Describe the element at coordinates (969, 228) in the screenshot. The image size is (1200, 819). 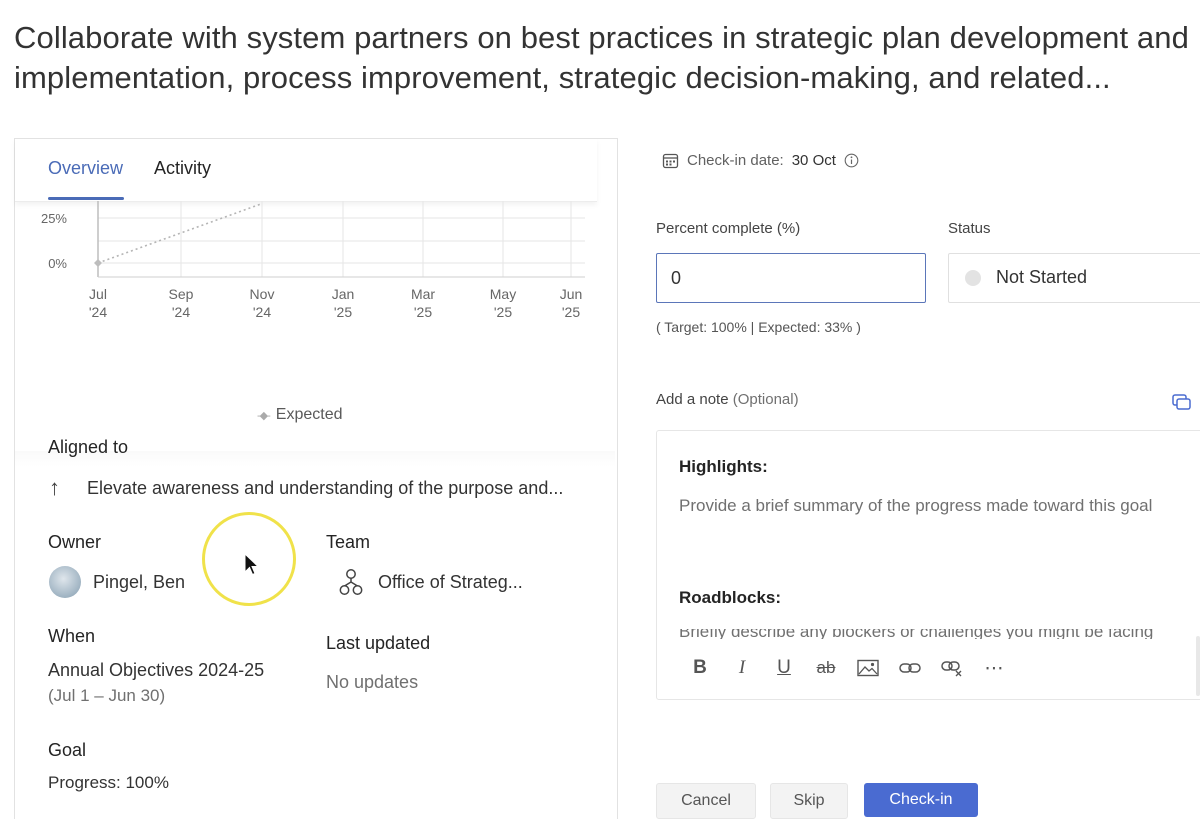
I see `status-label: Status` at that location.